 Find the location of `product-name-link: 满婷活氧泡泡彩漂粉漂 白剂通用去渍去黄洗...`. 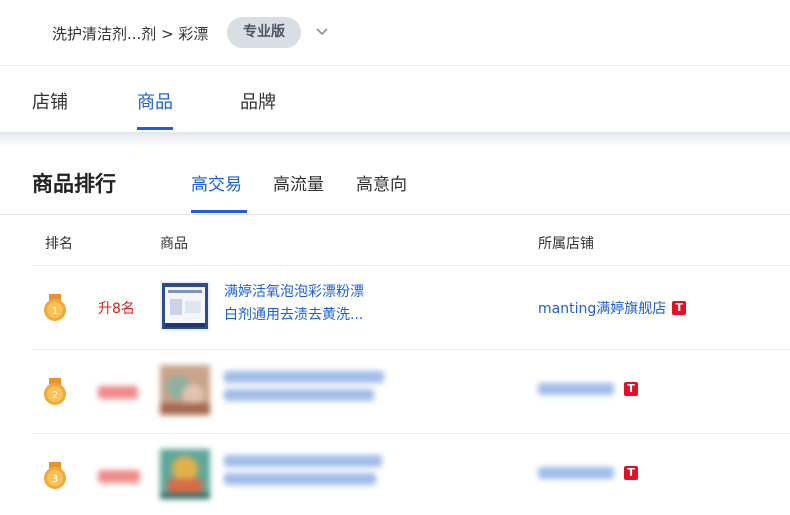

product-name-link: 满婷活氧泡泡彩漂粉漂 白剂通用去渍去黄洗... is located at coordinates (309, 304).